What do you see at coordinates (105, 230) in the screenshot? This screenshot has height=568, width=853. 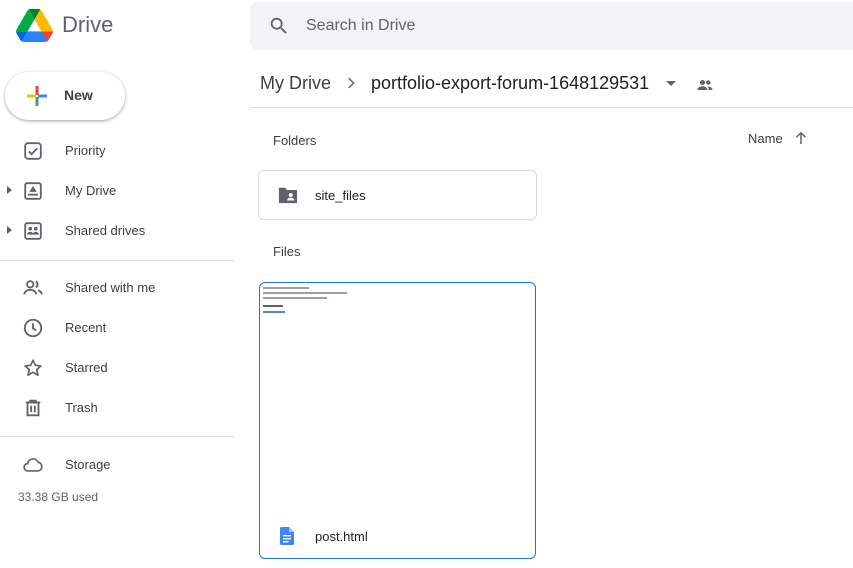 I see `sidebar-item-label: Shared drives` at bounding box center [105, 230].